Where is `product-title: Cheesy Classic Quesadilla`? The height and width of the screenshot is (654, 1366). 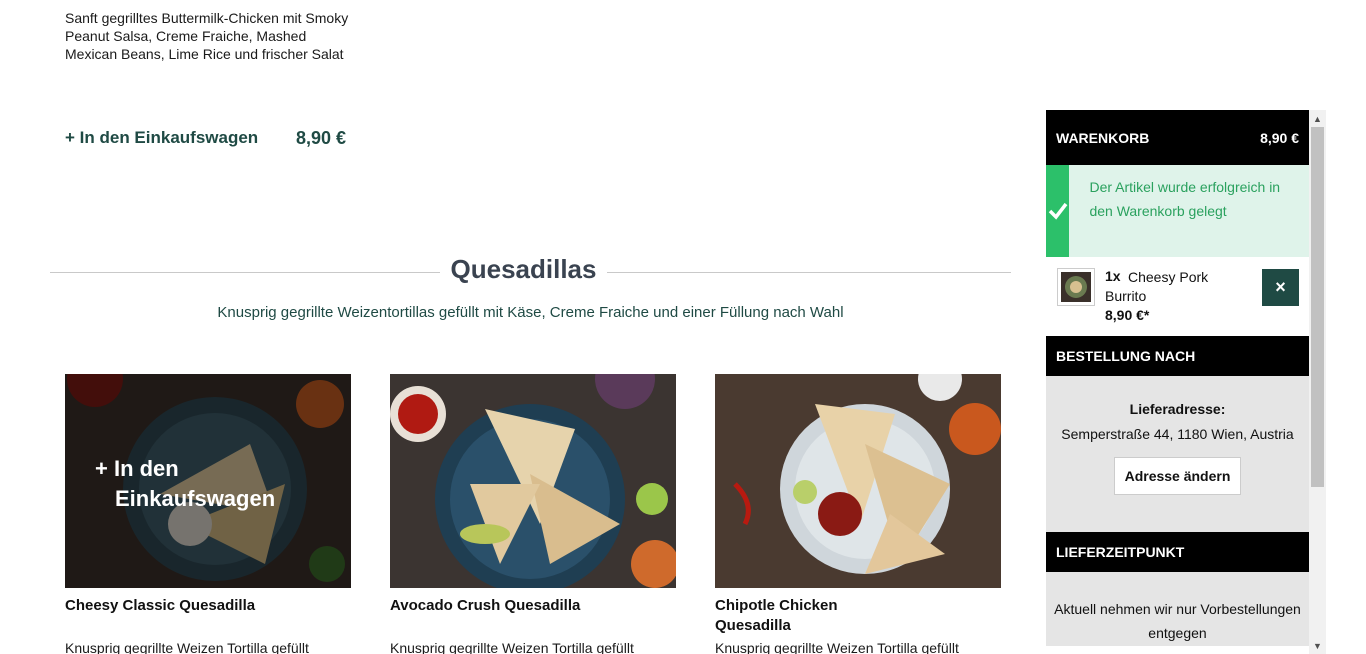
product-title: Cheesy Classic Quesadilla is located at coordinates (165, 606).